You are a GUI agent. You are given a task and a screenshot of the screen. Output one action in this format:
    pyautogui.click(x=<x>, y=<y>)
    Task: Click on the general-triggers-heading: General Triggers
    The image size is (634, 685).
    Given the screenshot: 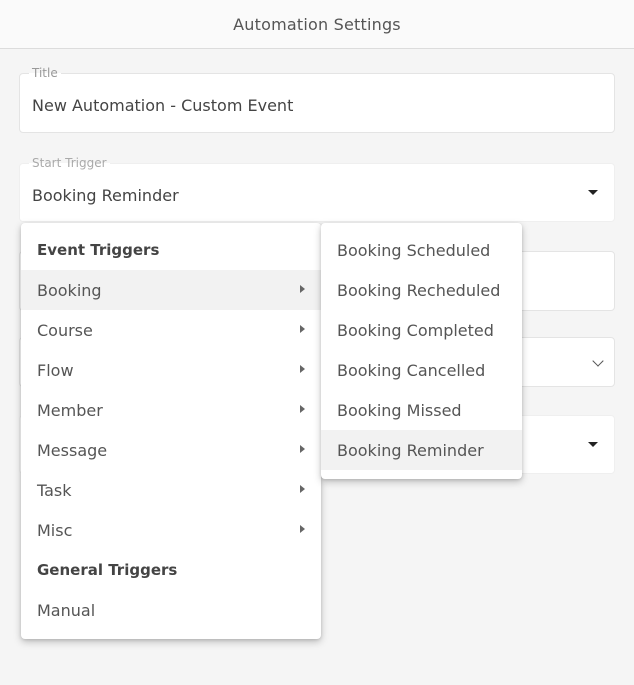 What is the action you would take?
    pyautogui.click(x=107, y=570)
    